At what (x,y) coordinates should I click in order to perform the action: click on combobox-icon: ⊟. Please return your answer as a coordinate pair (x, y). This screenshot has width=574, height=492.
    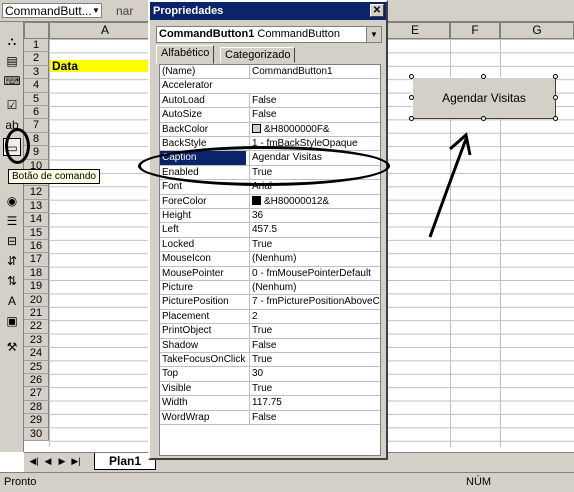
    Looking at the image, I should click on (12, 241).